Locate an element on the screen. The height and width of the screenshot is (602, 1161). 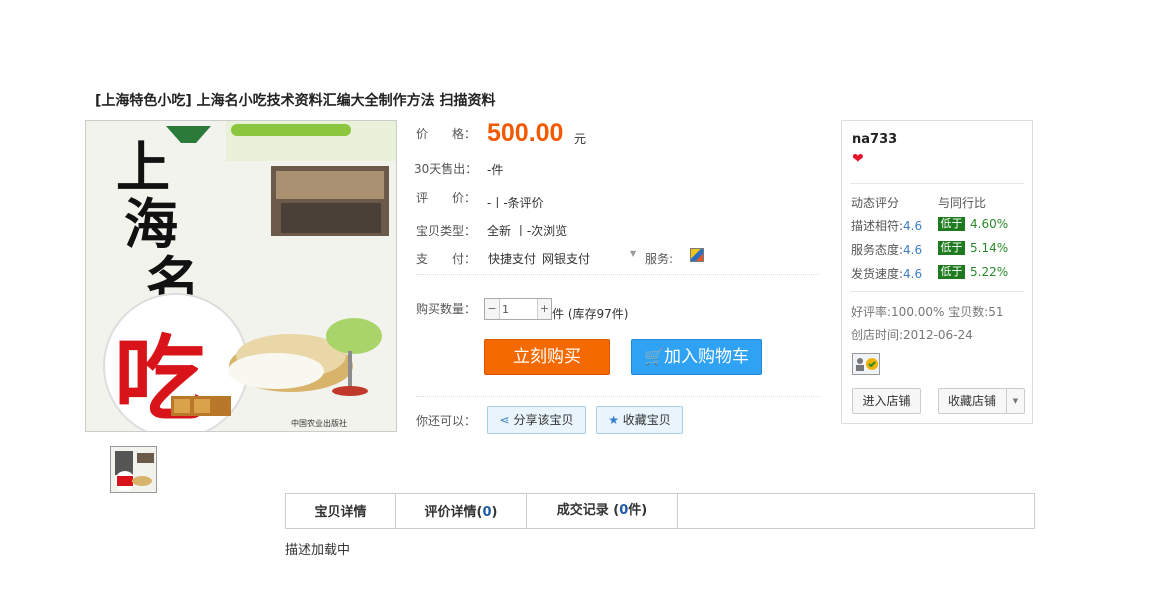
favorite-item-button: ★ 收藏宝贝 is located at coordinates (639, 420).